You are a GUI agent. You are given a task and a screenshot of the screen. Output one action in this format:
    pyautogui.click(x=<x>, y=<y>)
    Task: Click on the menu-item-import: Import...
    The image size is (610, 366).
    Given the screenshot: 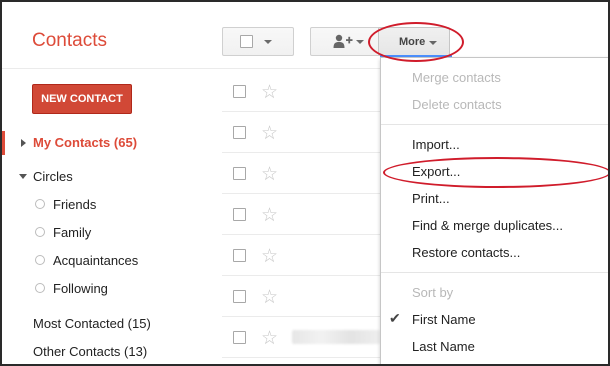 What is the action you would take?
    pyautogui.click(x=436, y=144)
    